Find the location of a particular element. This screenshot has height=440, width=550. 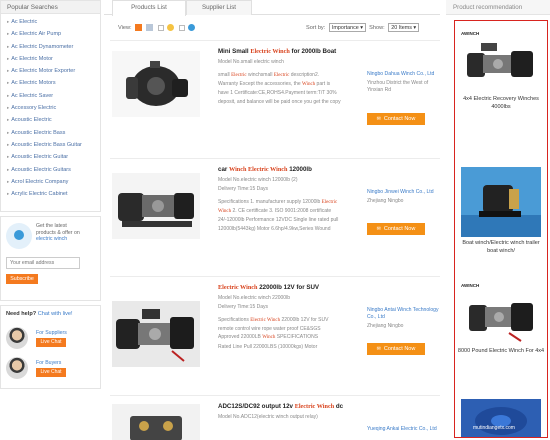

supplier-info: Yueqing Ankai Electric Co., Ltd is located at coordinates (406, 429).